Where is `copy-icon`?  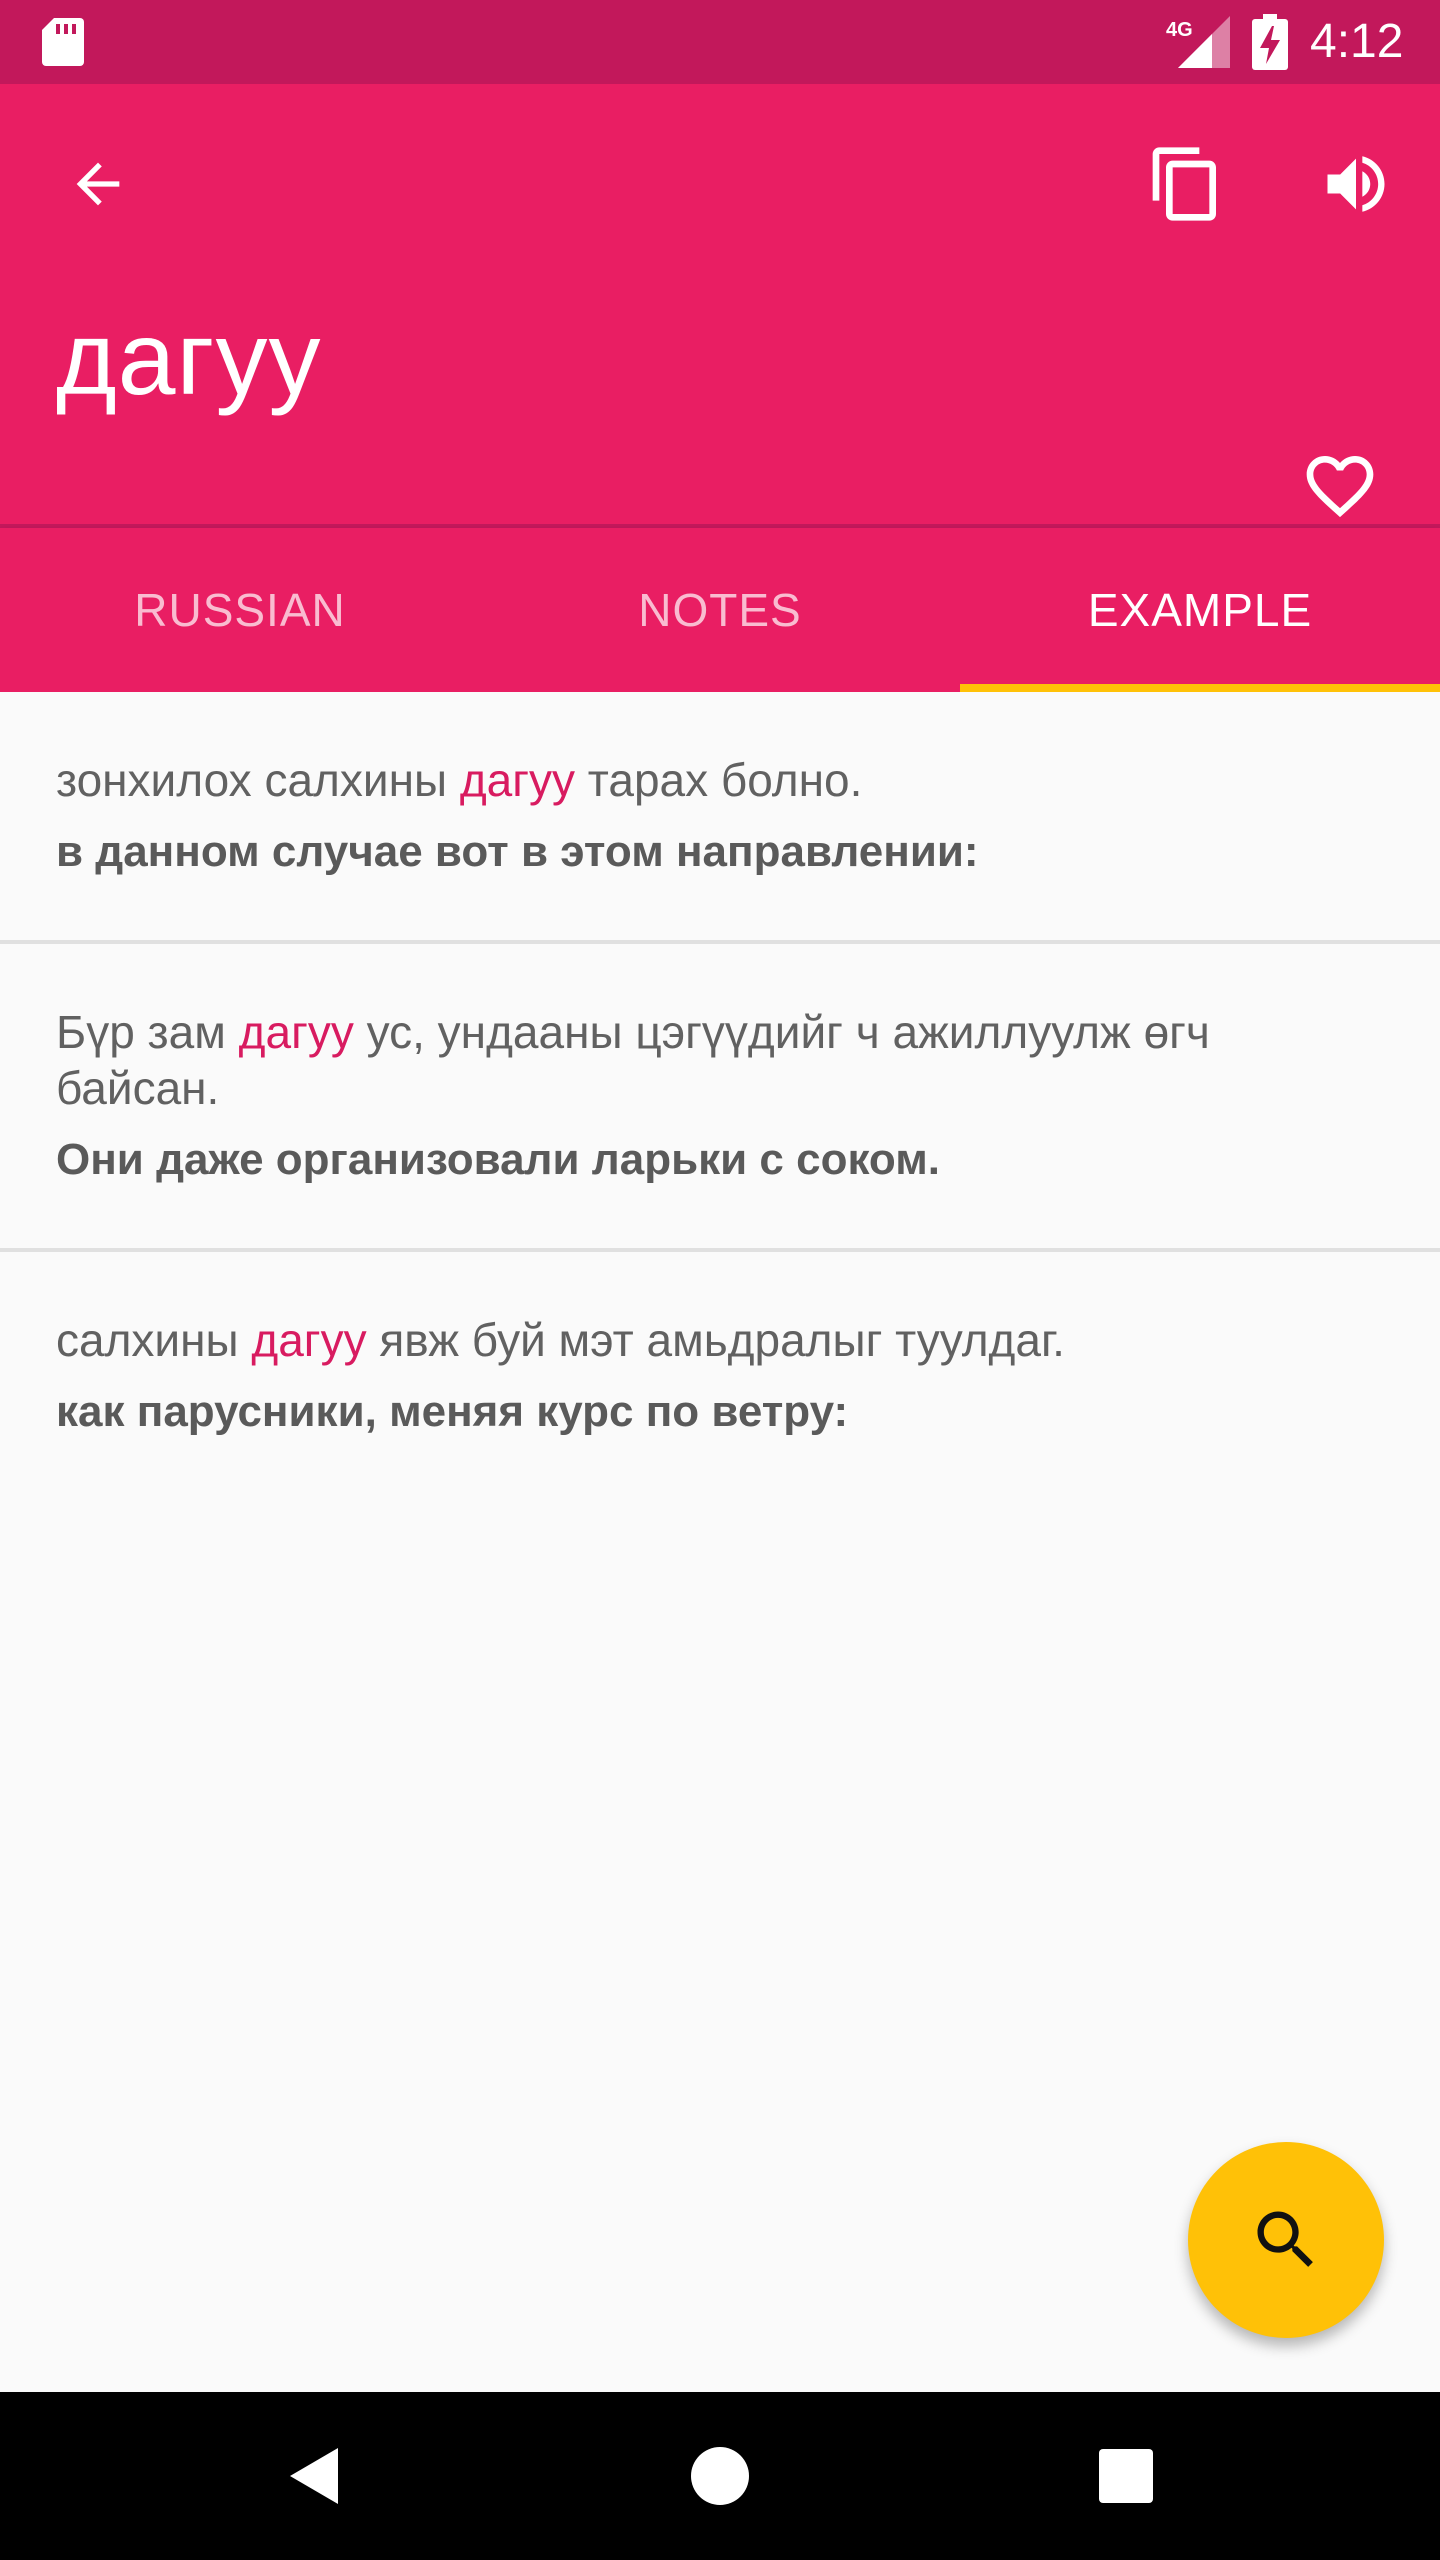
copy-icon is located at coordinates (1184, 184).